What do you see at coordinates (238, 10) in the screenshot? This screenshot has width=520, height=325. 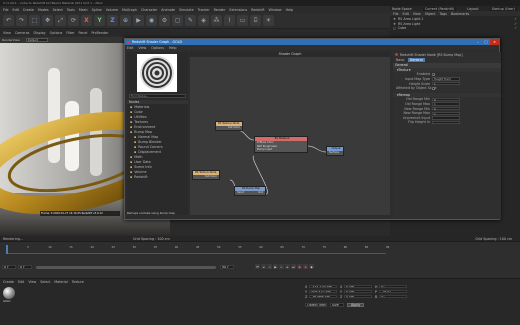 I see `menu-extensions: Extensions` at bounding box center [238, 10].